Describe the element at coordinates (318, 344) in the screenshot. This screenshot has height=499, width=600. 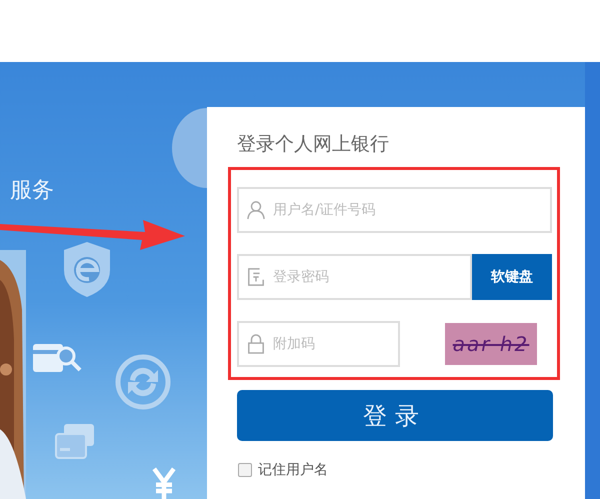
I see `input-field: 附加码` at that location.